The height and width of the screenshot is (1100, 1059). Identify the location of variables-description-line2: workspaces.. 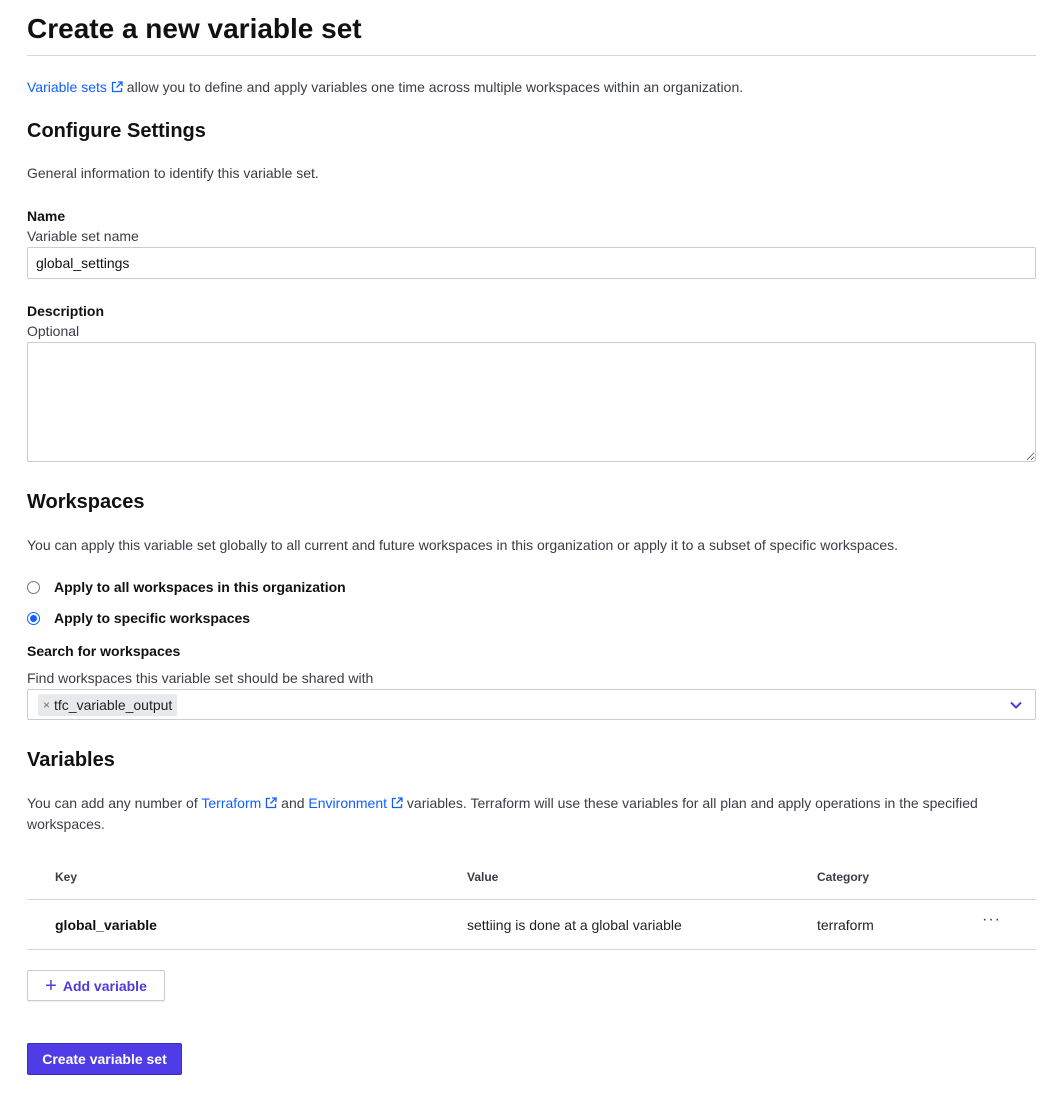
(66, 824).